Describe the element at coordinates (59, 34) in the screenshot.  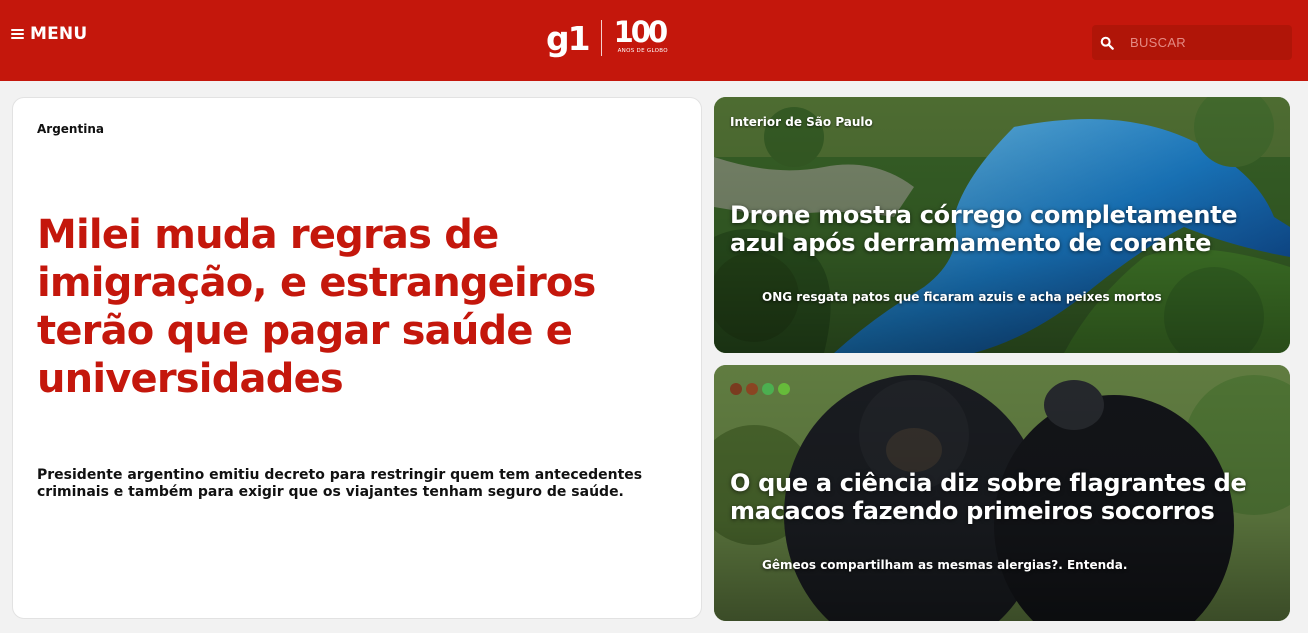
I see `menu-label: MENU` at that location.